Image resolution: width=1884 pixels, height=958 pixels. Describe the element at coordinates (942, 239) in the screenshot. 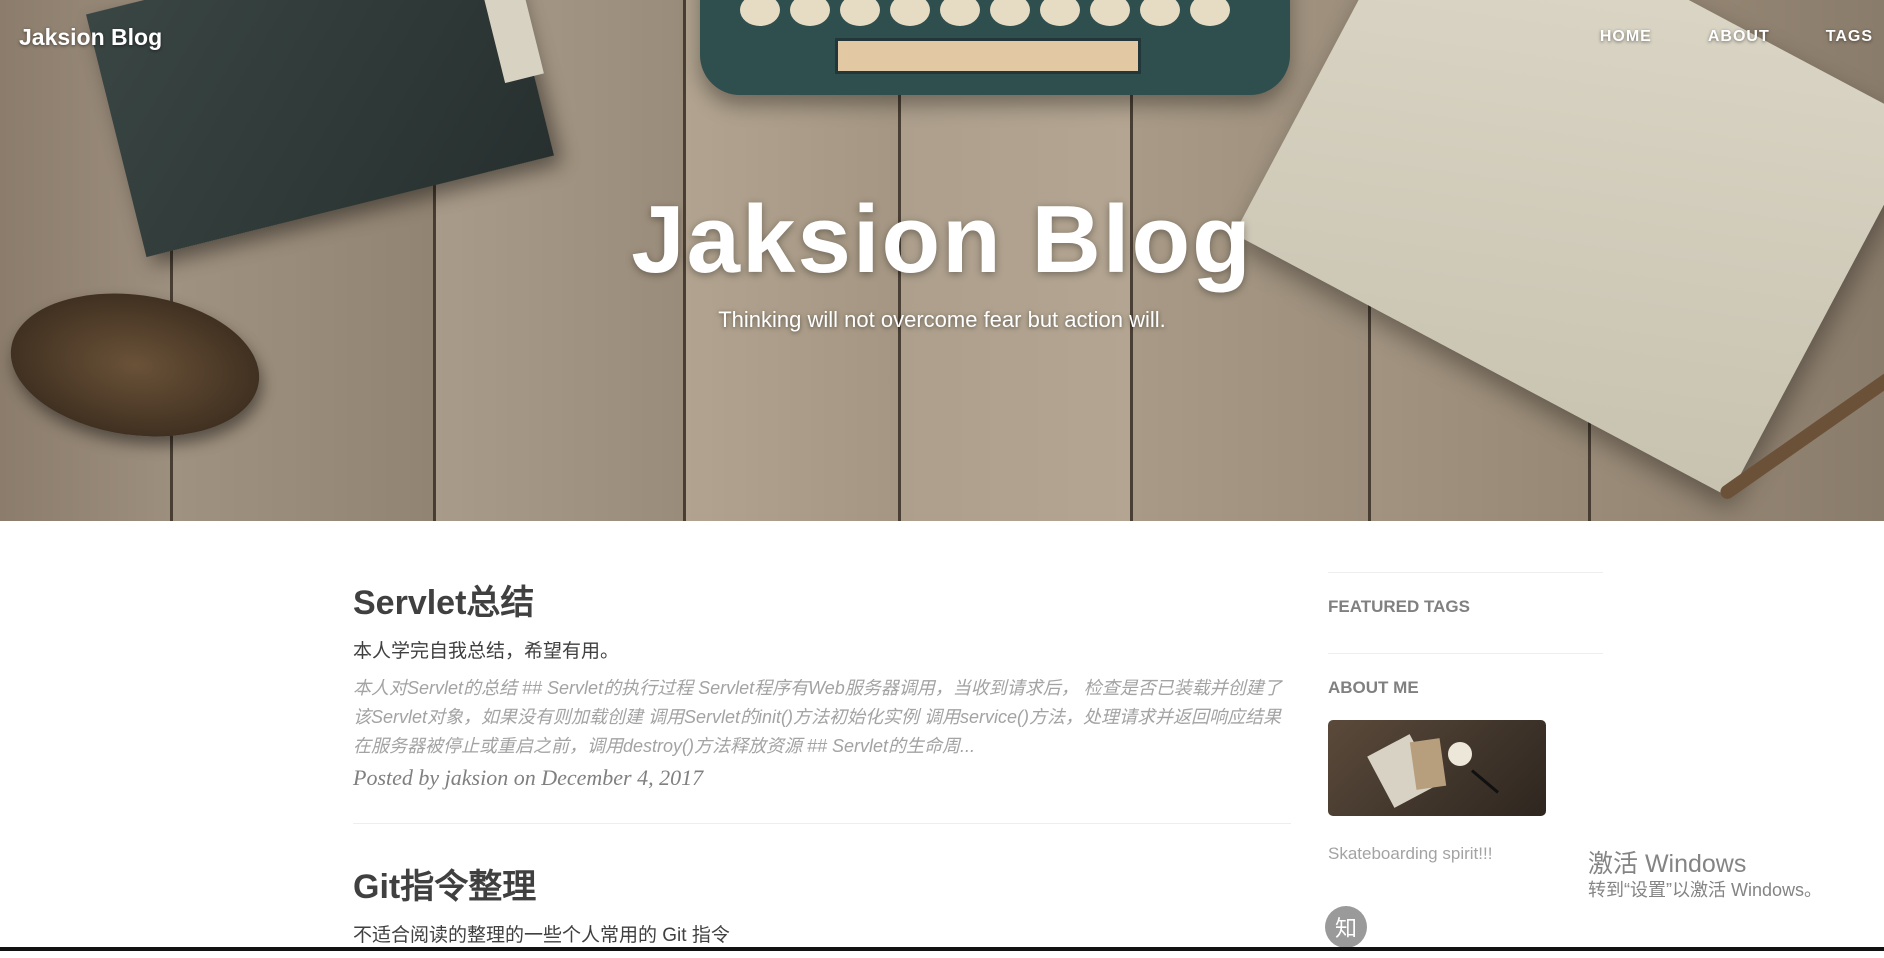

I see `site-title: Jaksion Blog` at that location.